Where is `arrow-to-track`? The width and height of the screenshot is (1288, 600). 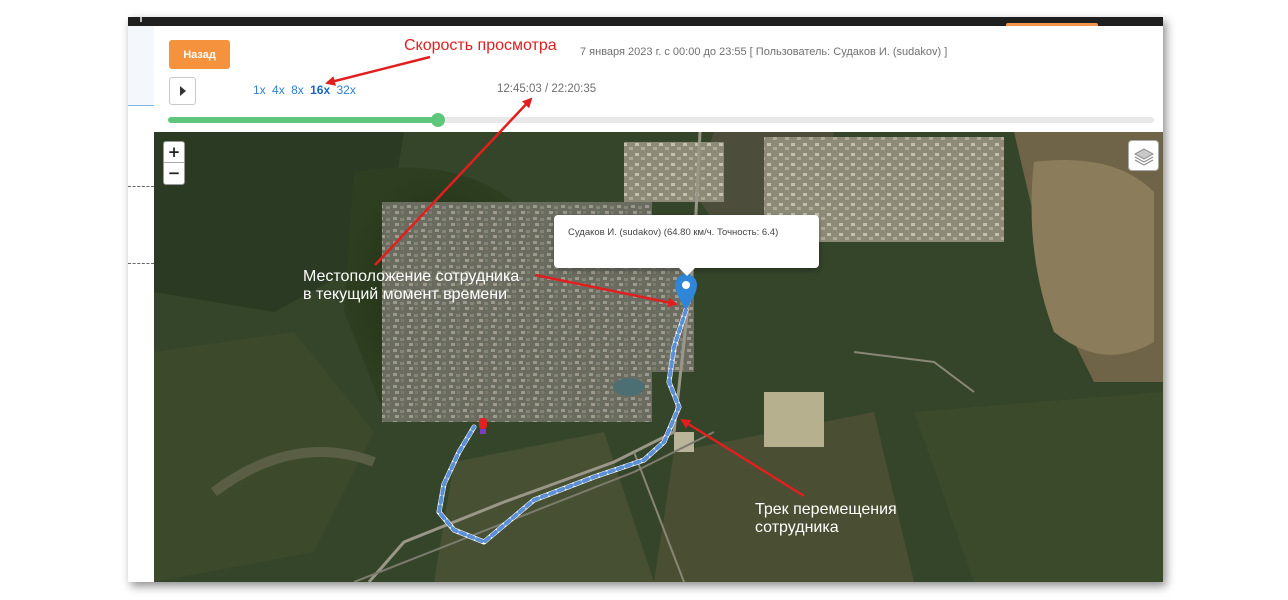
arrow-to-track is located at coordinates (742, 458).